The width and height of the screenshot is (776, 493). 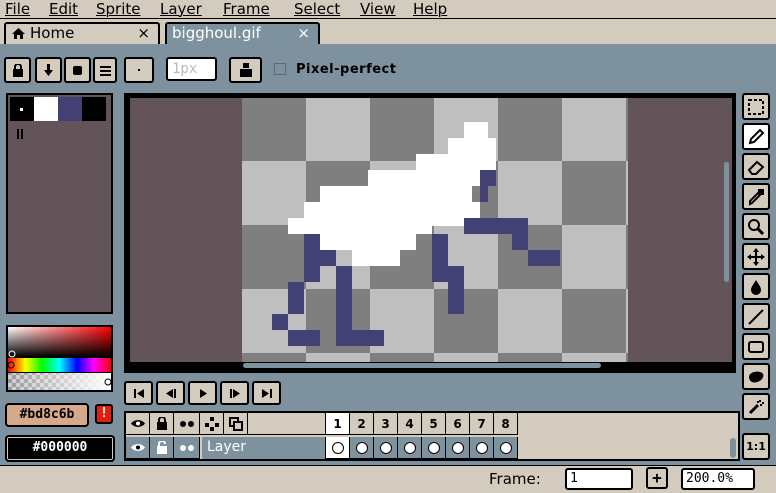 I want to click on layer-continuous-toggle, so click(x=187, y=448).